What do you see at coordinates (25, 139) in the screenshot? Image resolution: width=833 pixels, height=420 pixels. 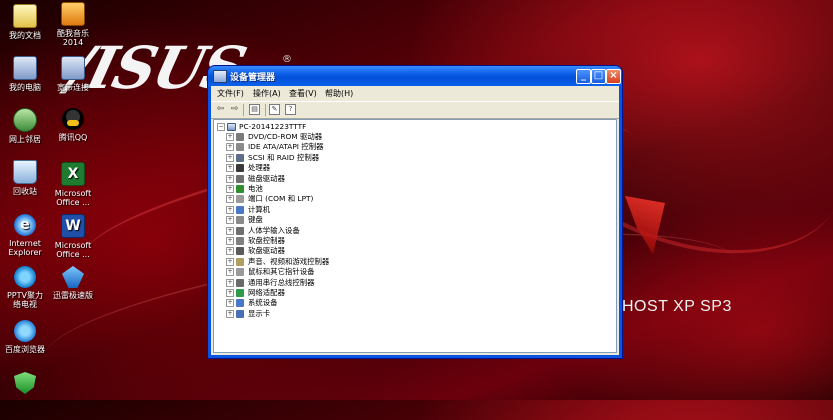 I see `desktop-icon-label: 网上邻居` at bounding box center [25, 139].